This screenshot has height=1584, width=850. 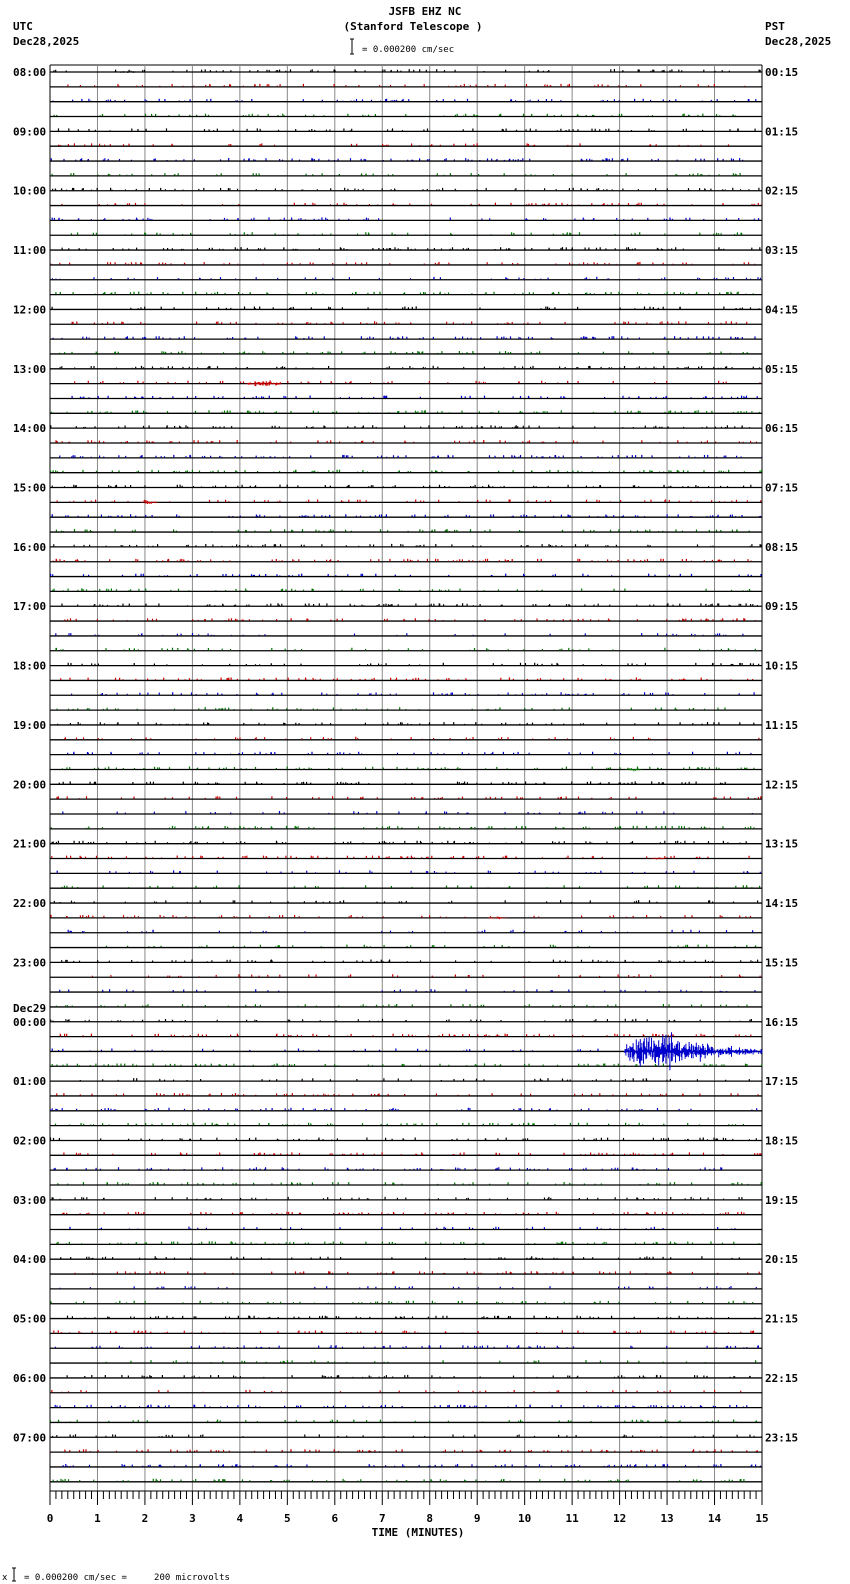 I want to click on utc-hour-label: 06:00, so click(x=29, y=1378).